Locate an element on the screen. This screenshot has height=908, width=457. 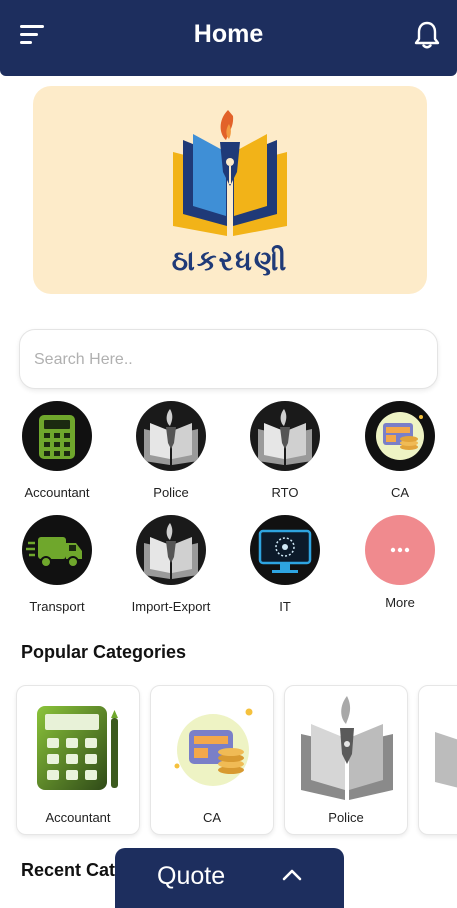
category-ca: CA is located at coordinates (400, 450).